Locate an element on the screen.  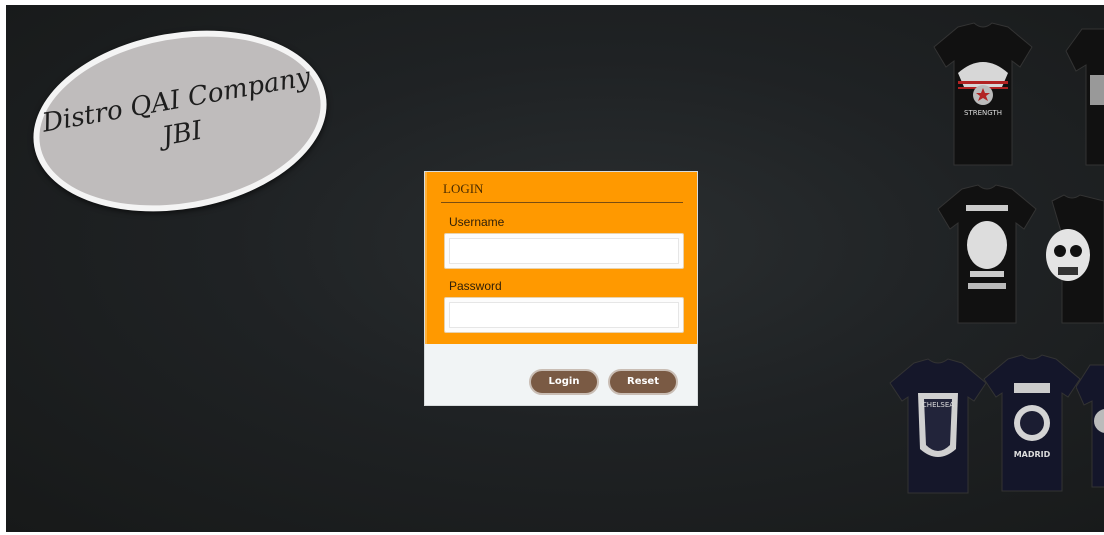
login-title: LOGIN is located at coordinates (463, 188).